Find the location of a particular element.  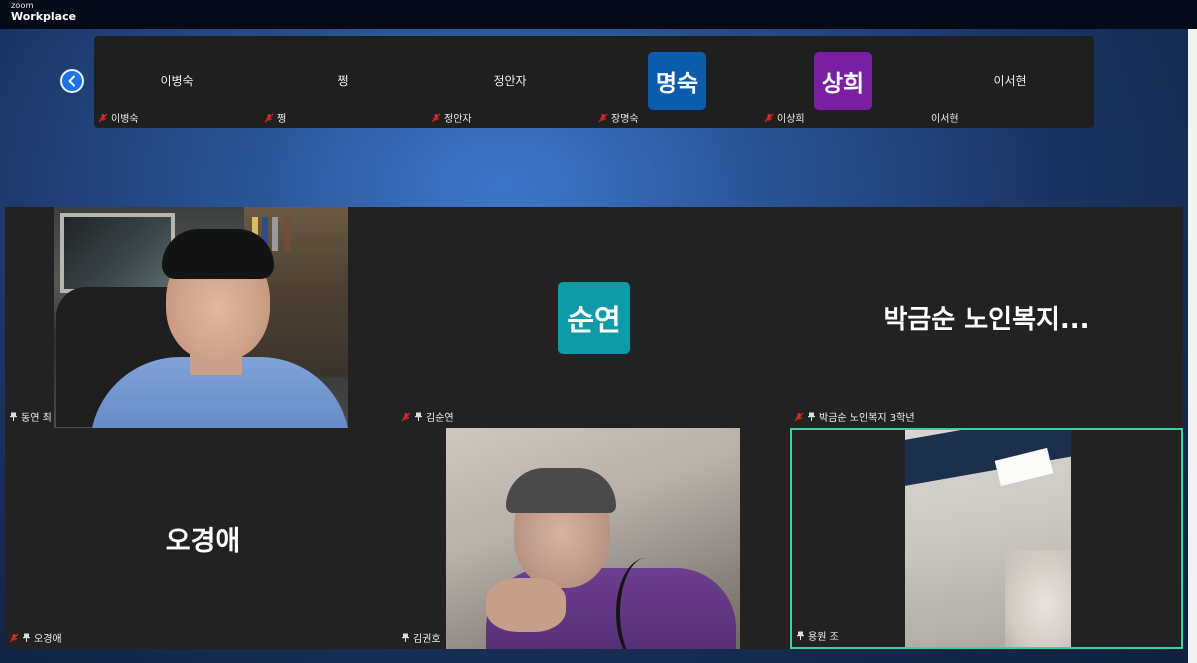

tile-name-label: 용원 조 is located at coordinates (817, 635).